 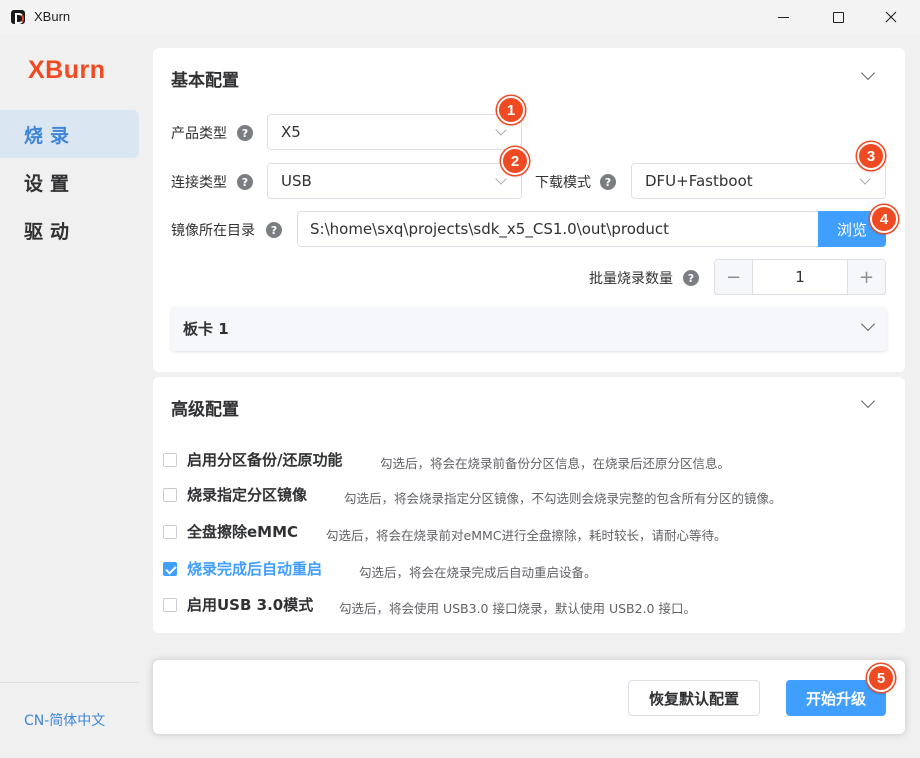 What do you see at coordinates (264, 459) in the screenshot?
I see `option-label-partition-backup: 启用分区备份/还原功能` at bounding box center [264, 459].